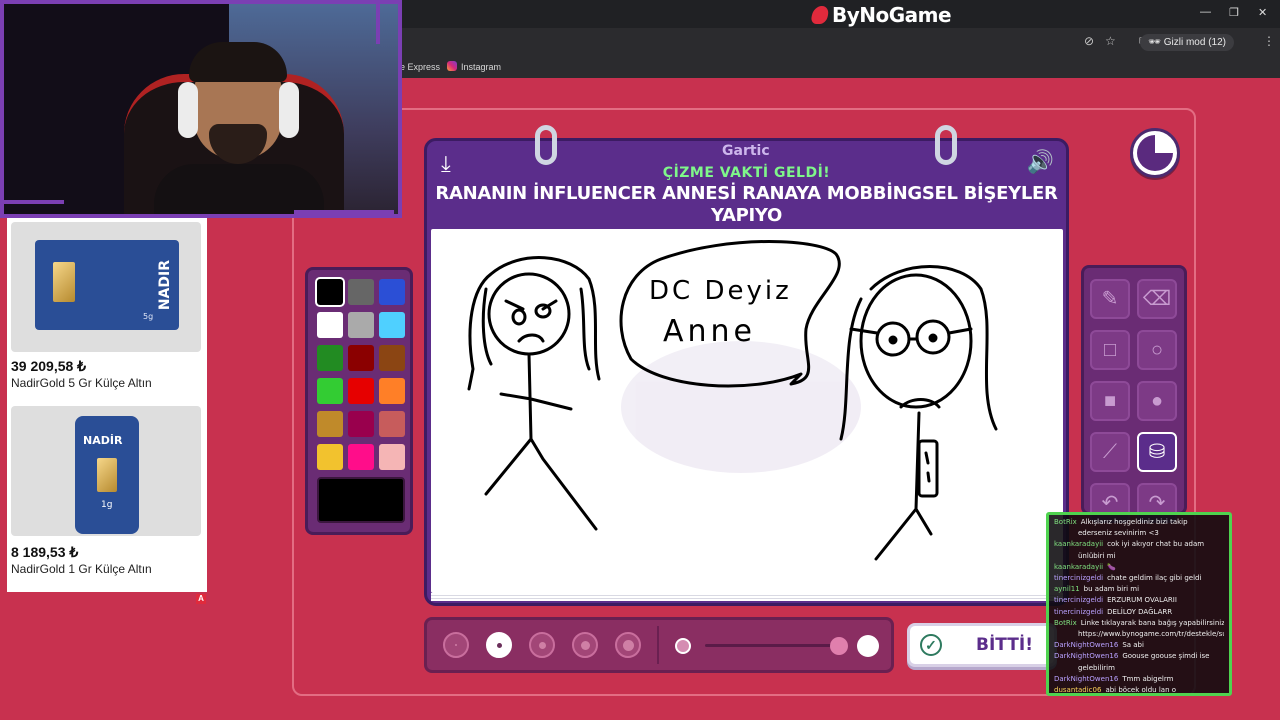 This screenshot has width=1280, height=720. I want to click on chat-message: DarkNightOwen16 Goouse goouse şimdi ise, so click(1139, 656).